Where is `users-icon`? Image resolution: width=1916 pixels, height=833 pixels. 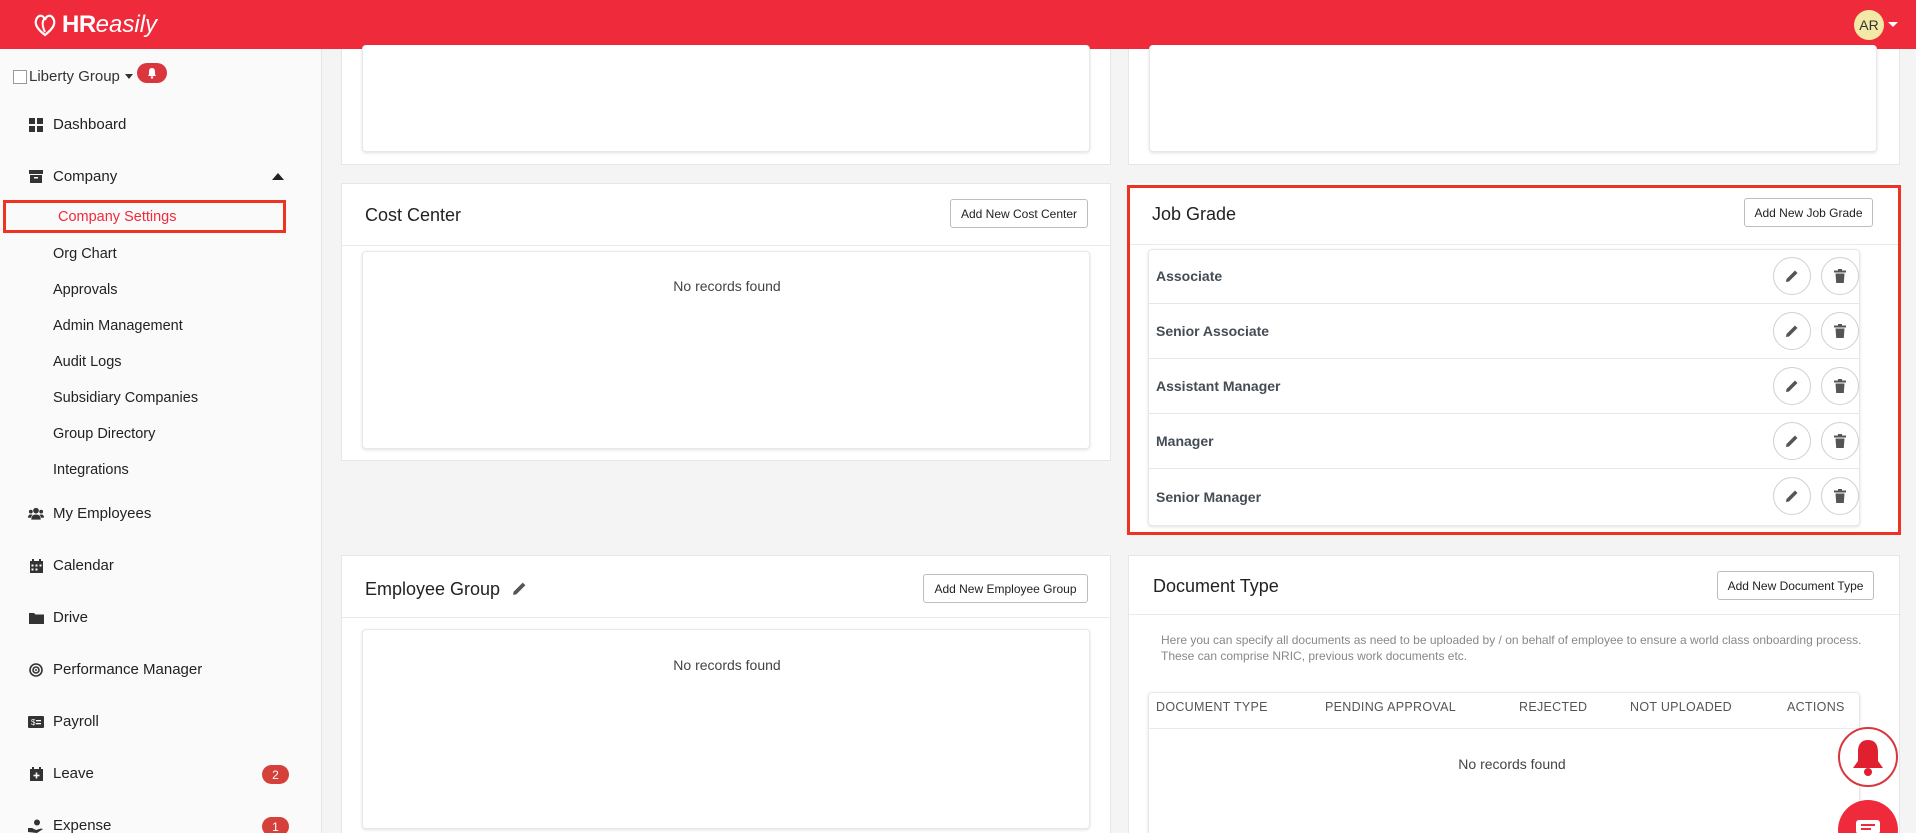 users-icon is located at coordinates (36, 514).